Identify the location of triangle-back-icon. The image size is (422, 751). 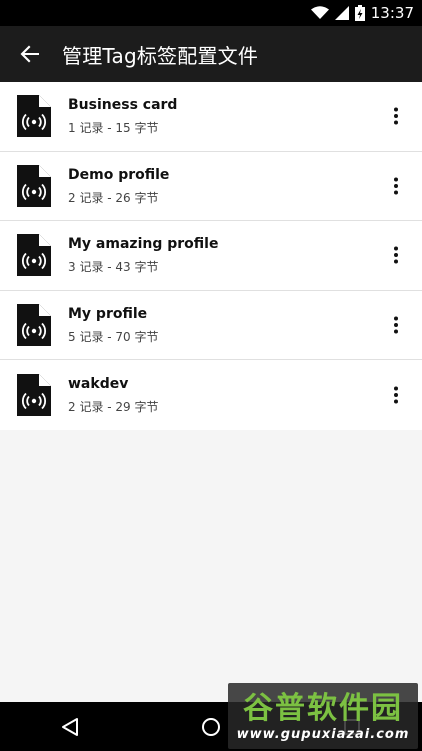
(70, 726).